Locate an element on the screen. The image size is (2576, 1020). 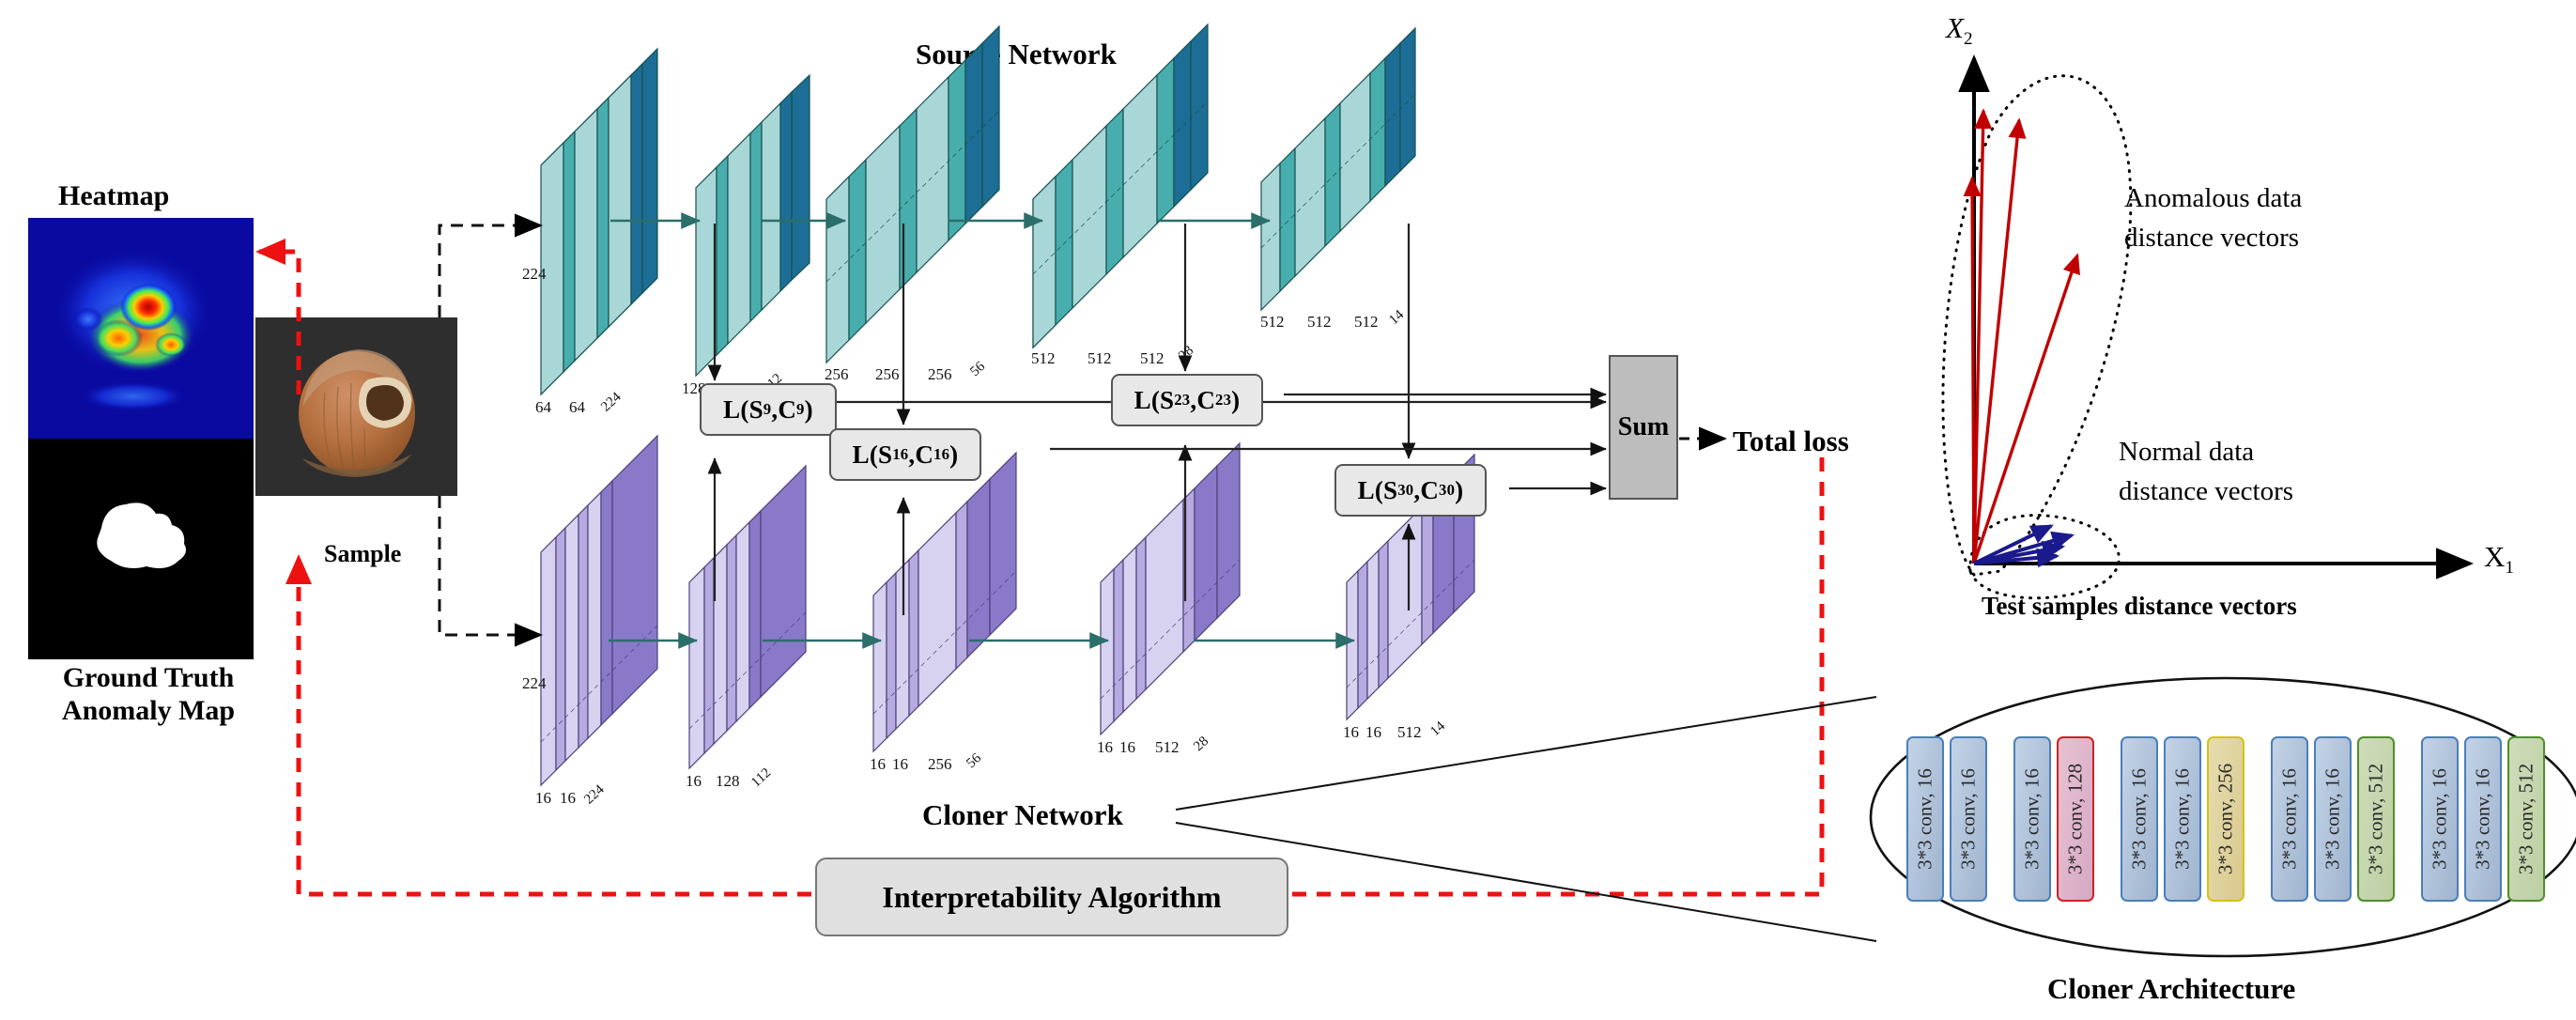
sample-title: Sample is located at coordinates (363, 553).